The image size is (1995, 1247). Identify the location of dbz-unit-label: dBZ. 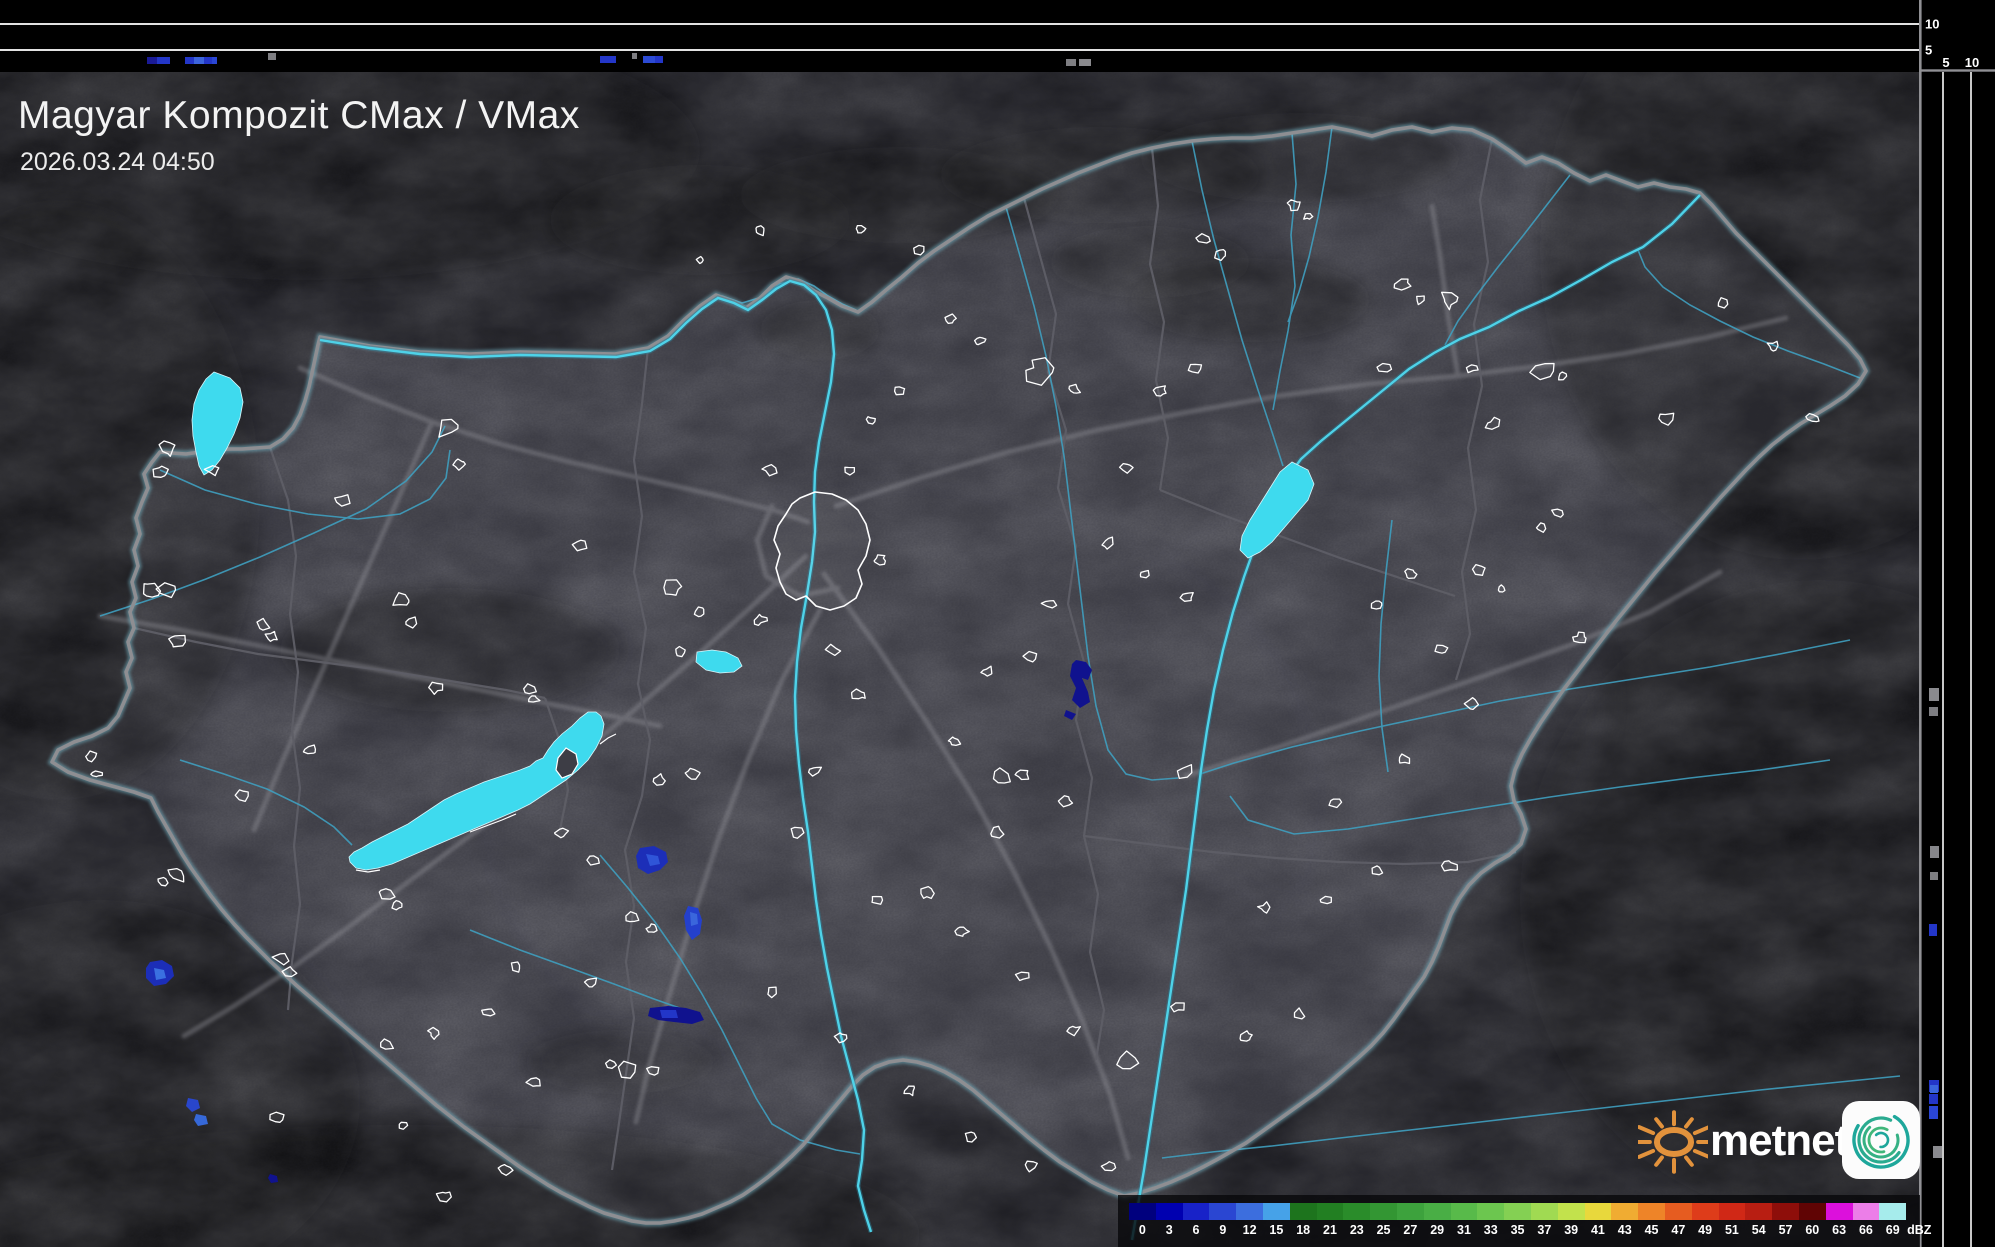
(1919, 1230).